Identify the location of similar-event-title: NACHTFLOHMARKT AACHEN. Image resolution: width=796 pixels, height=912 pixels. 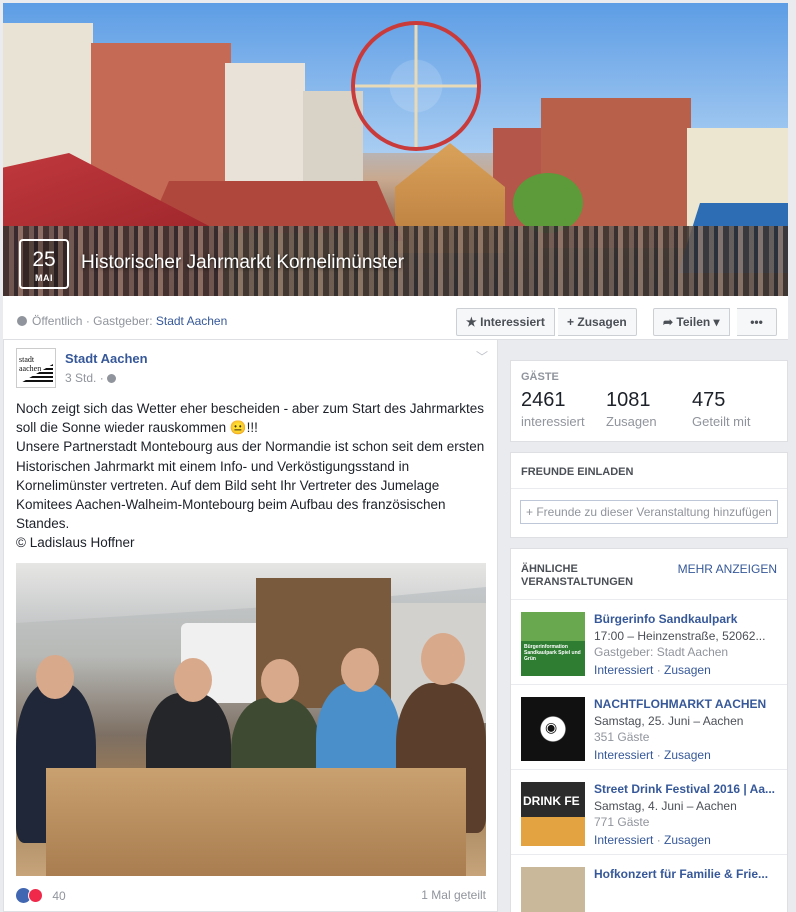
(686, 704).